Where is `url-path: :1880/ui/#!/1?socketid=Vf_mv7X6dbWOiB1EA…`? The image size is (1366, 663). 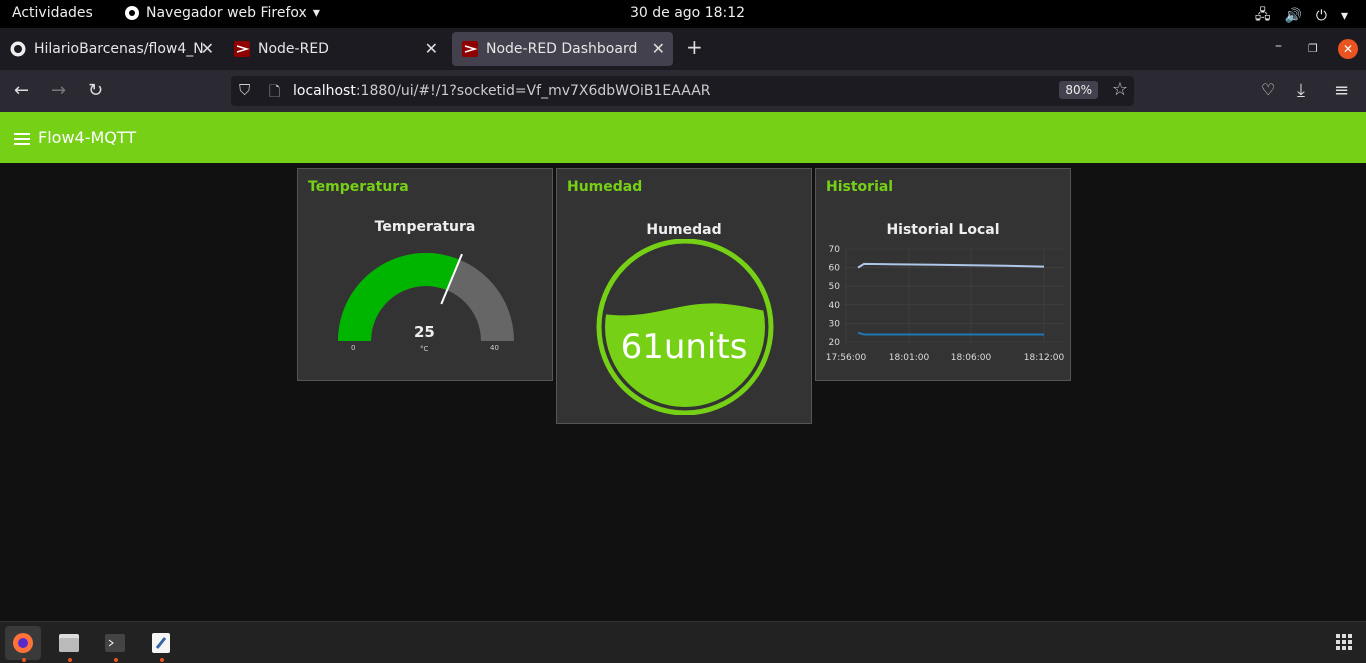 url-path: :1880/ui/#!/1?socketid=Vf_mv7X6dbWOiB1EA… is located at coordinates (533, 91).